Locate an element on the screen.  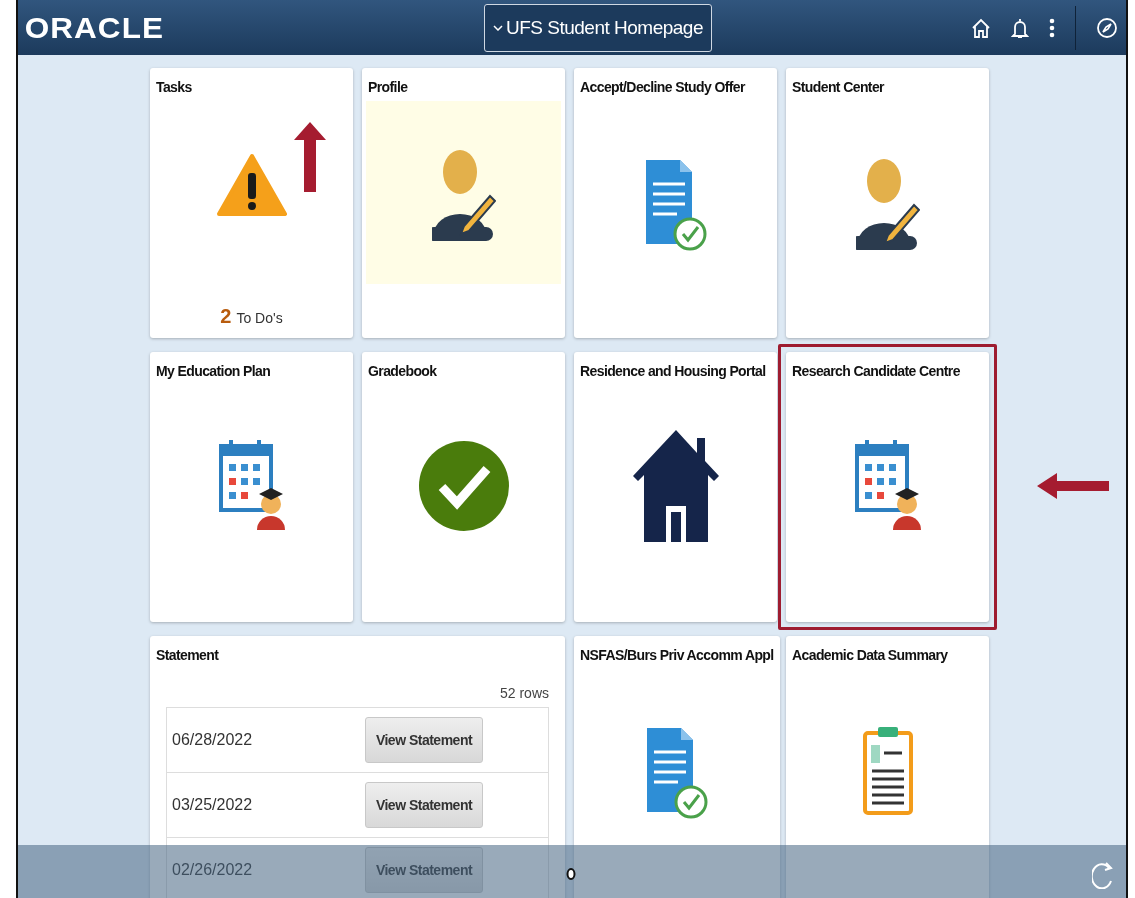
statement-date: 03/25/2022 is located at coordinates (213, 805).